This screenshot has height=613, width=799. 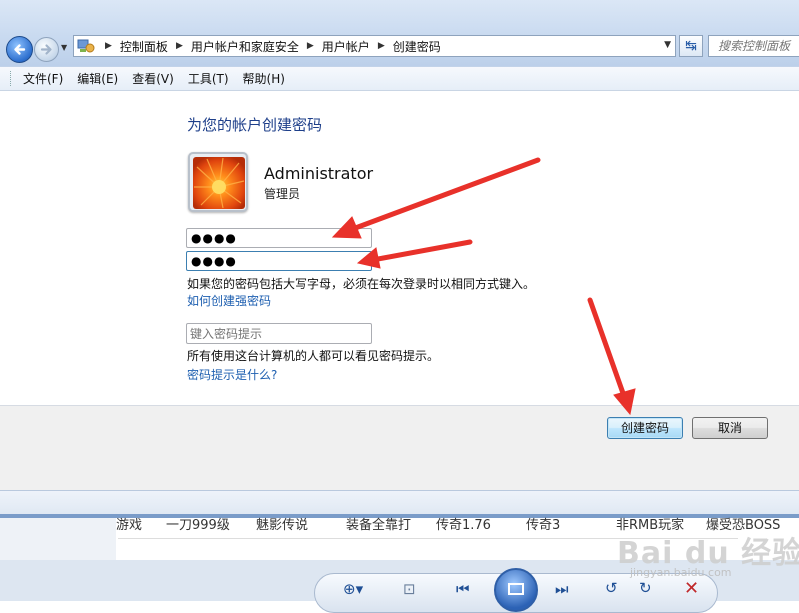 I want to click on fit-icon: ⊡, so click(x=409, y=589).